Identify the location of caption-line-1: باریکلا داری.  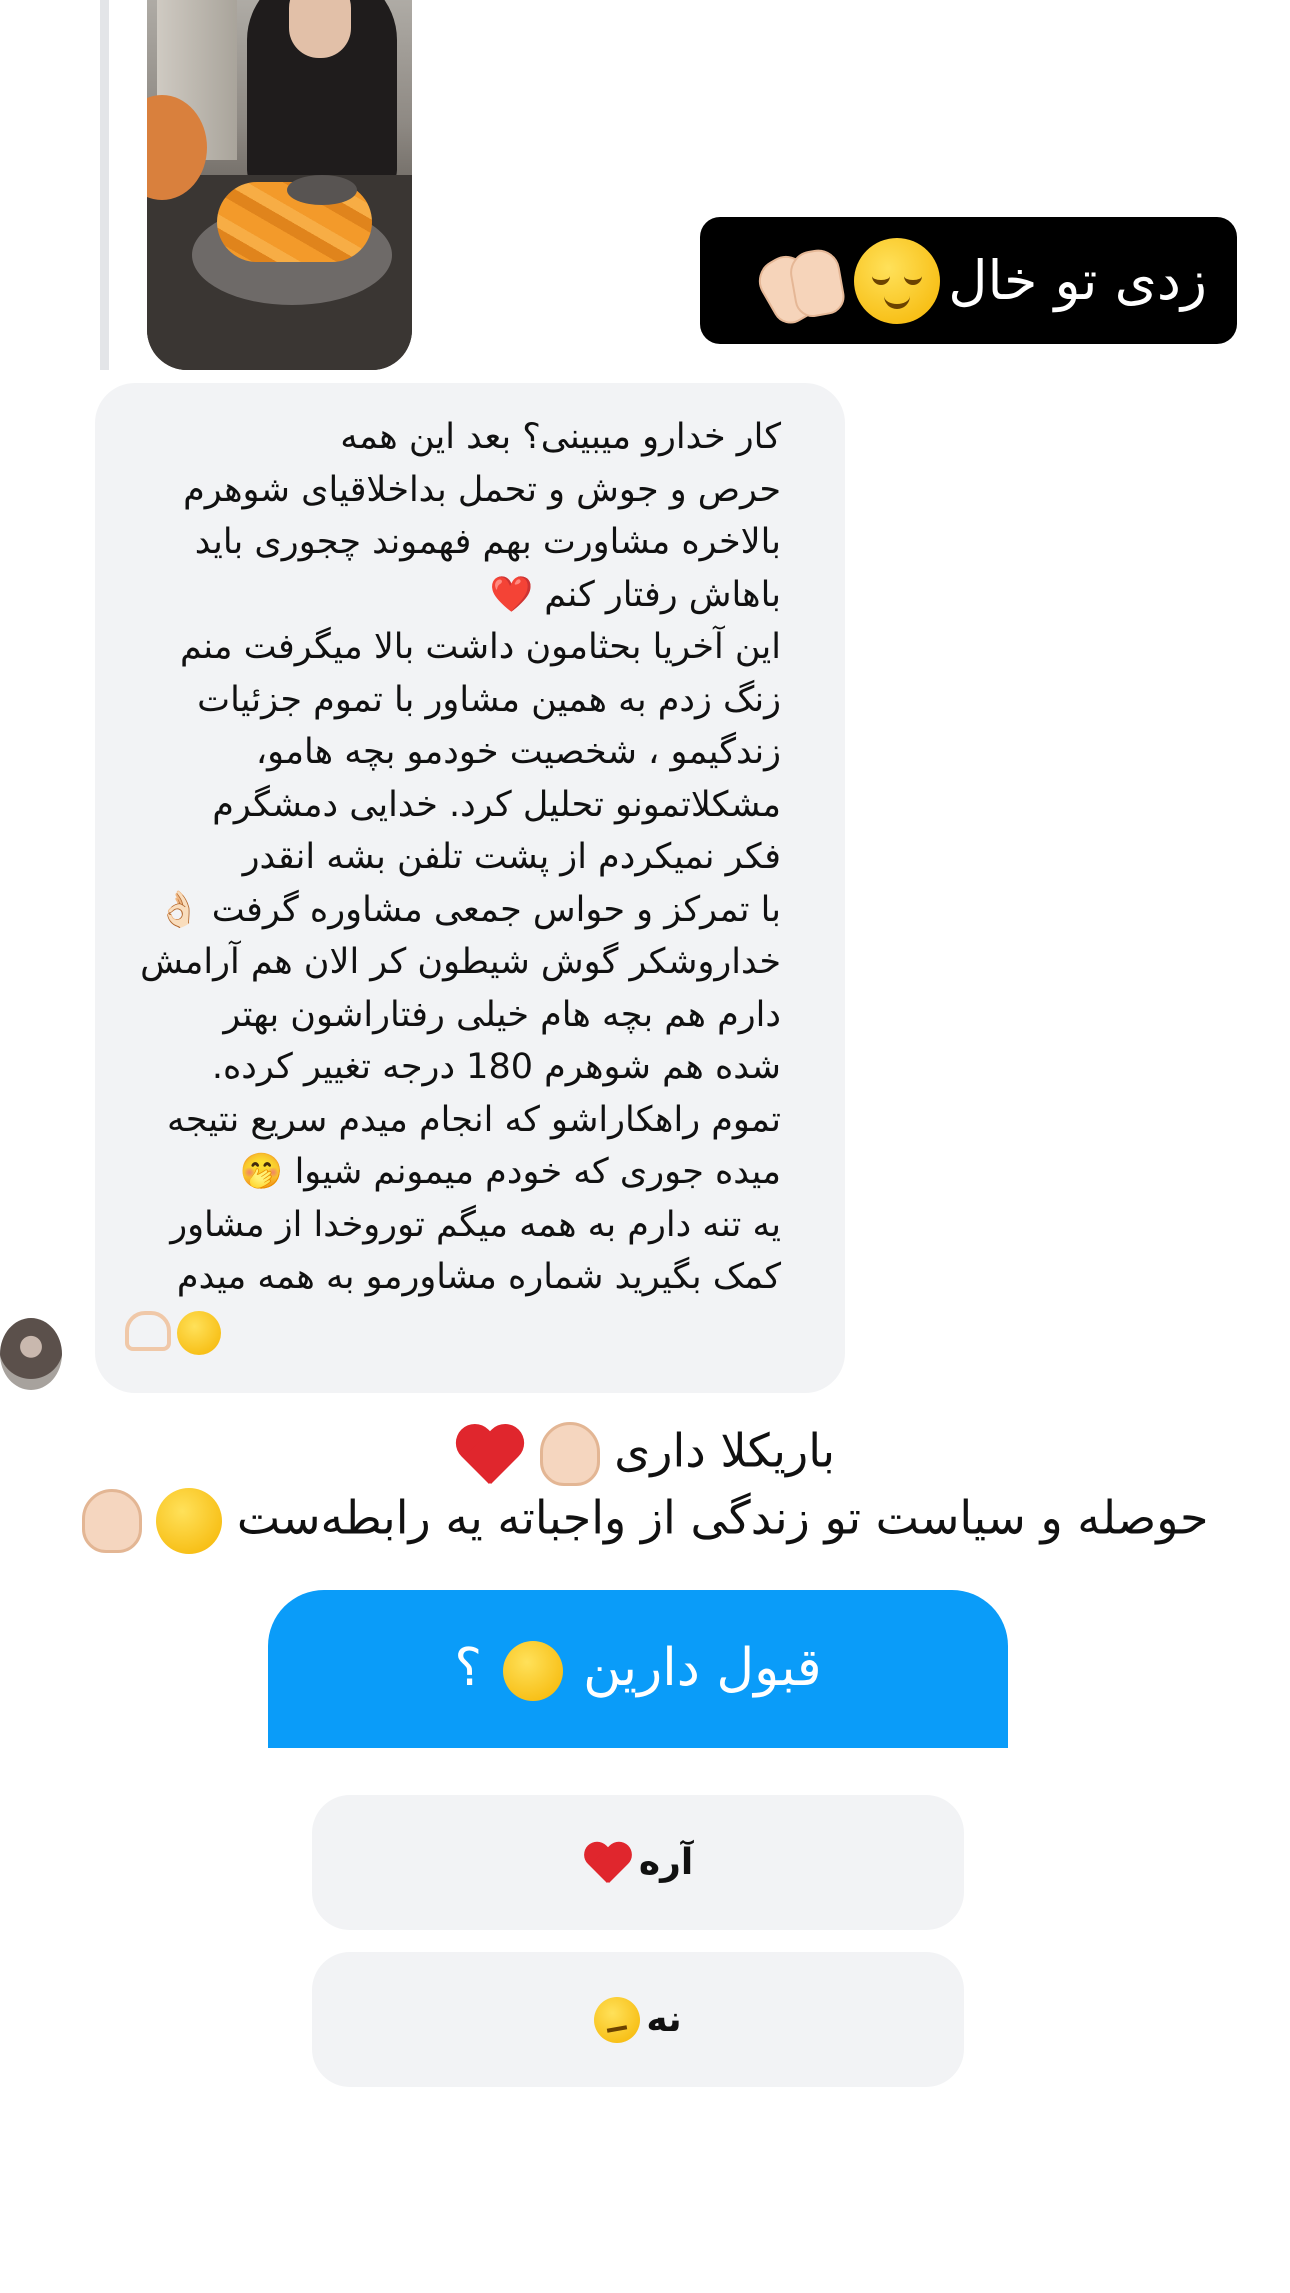
(645, 1454).